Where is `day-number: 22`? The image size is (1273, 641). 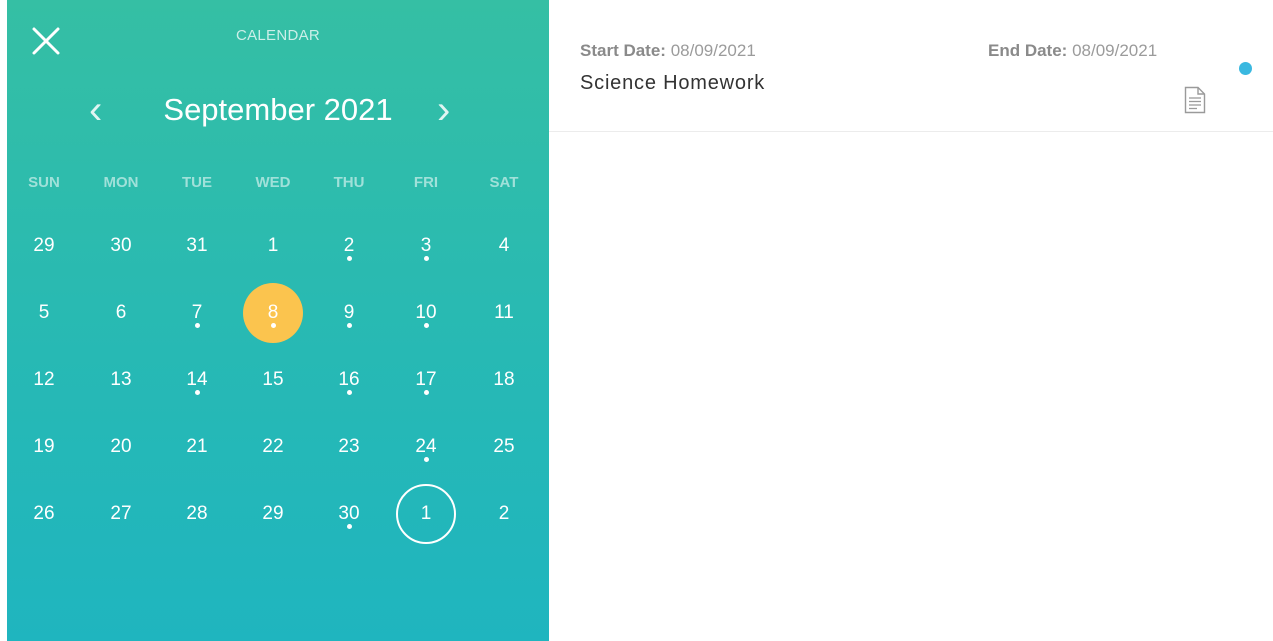 day-number: 22 is located at coordinates (273, 446).